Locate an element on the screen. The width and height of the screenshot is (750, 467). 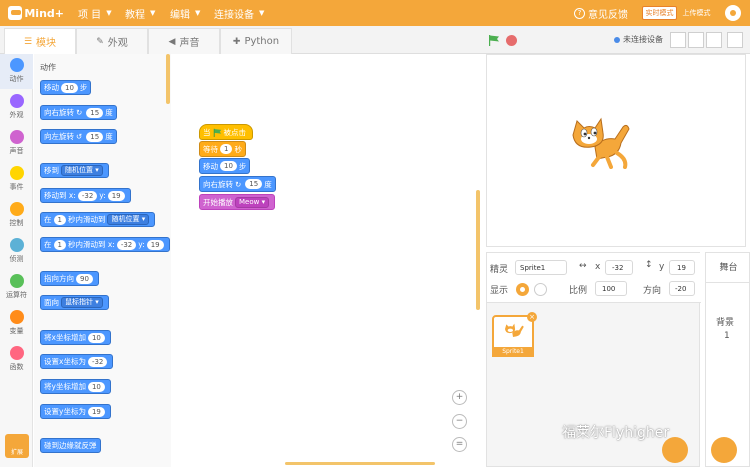
zoom-out-button: − is located at coordinates (459, 421).